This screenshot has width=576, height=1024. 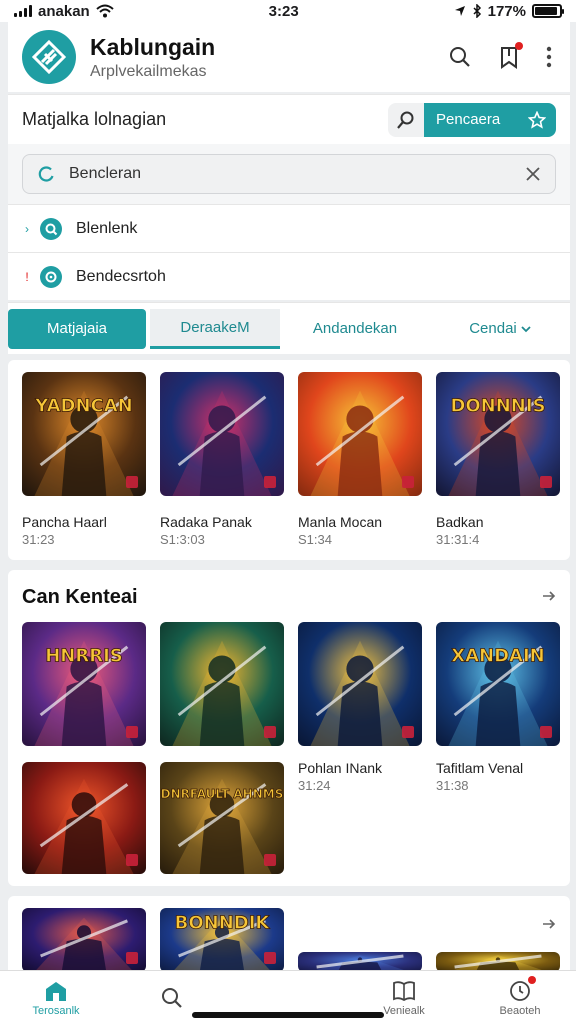 What do you see at coordinates (23, 11) in the screenshot?
I see `signal-icon` at bounding box center [23, 11].